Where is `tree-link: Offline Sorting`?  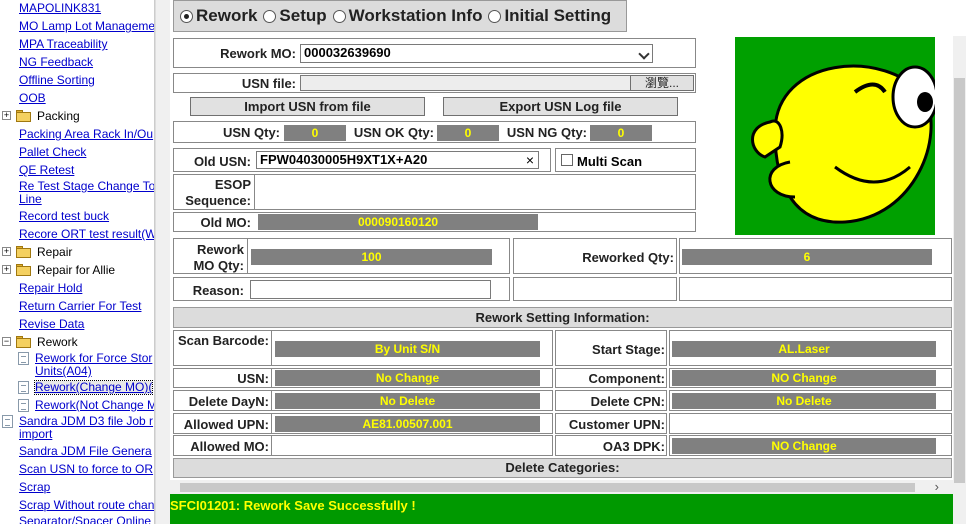
tree-link: Offline Sorting is located at coordinates (57, 80).